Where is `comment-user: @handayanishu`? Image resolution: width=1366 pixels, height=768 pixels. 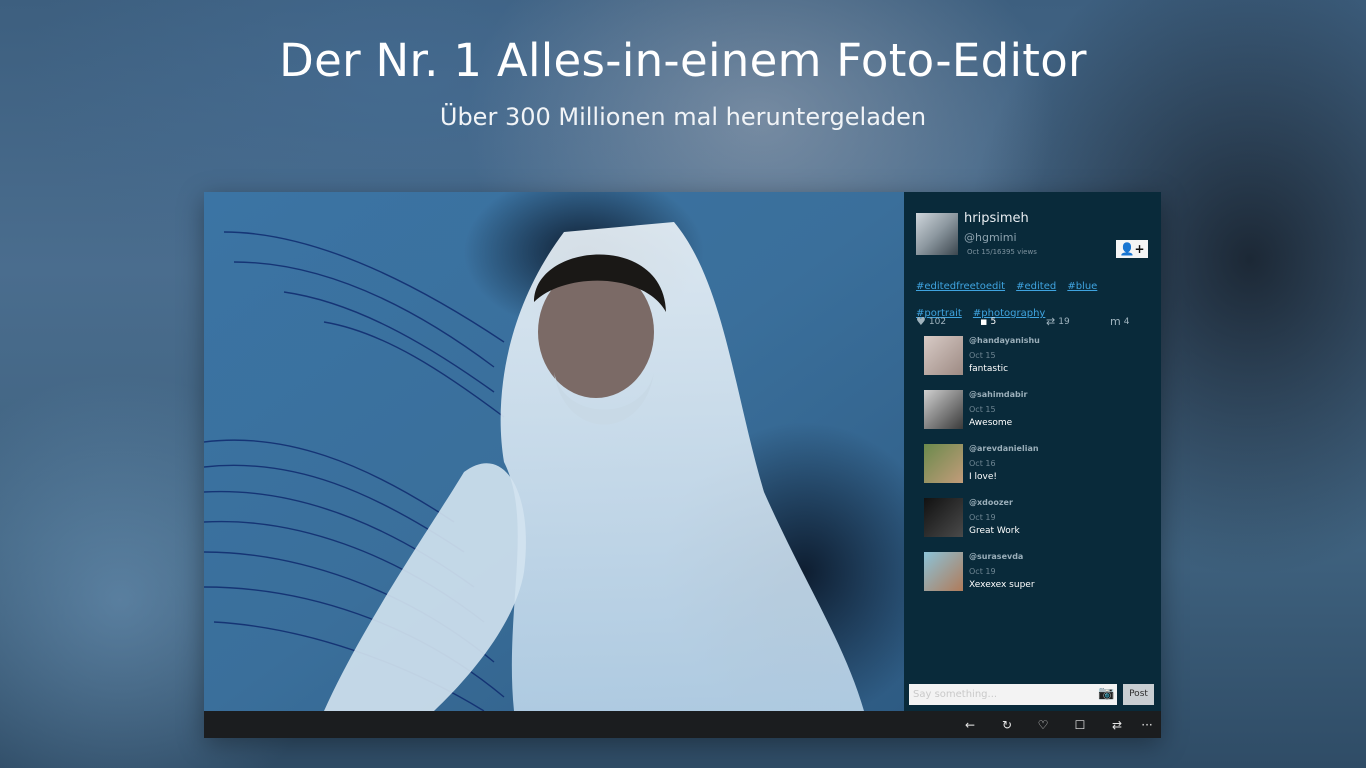 comment-user: @handayanishu is located at coordinates (1004, 340).